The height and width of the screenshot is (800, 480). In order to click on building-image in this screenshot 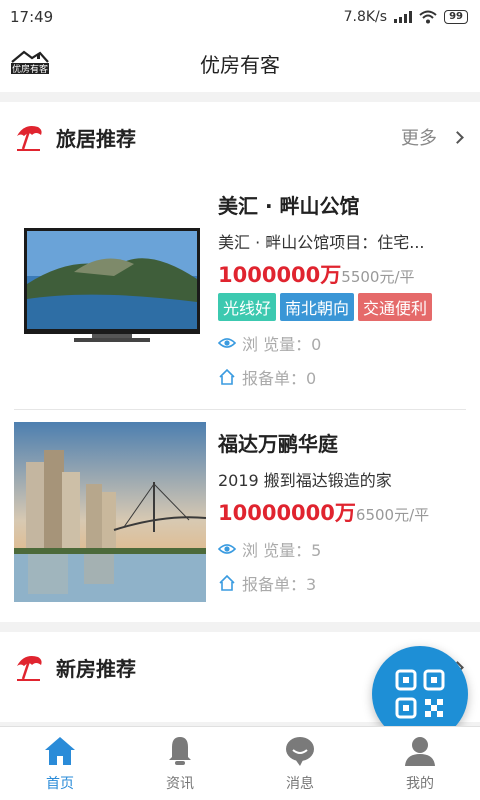, I will do `click(110, 512)`.